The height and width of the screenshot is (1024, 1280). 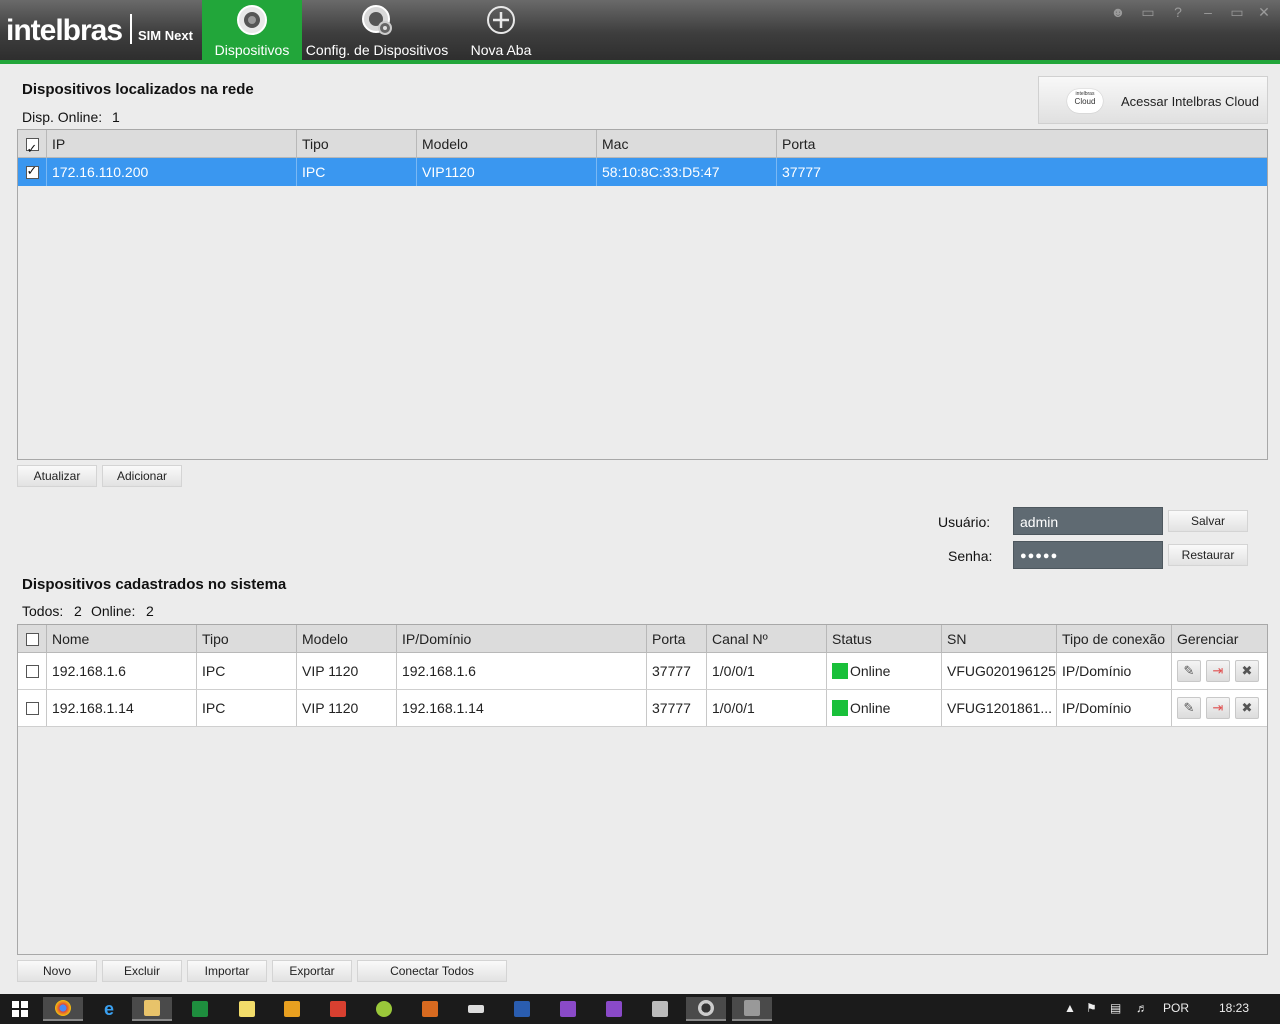 I want to click on cell-status: Online, so click(x=884, y=708).